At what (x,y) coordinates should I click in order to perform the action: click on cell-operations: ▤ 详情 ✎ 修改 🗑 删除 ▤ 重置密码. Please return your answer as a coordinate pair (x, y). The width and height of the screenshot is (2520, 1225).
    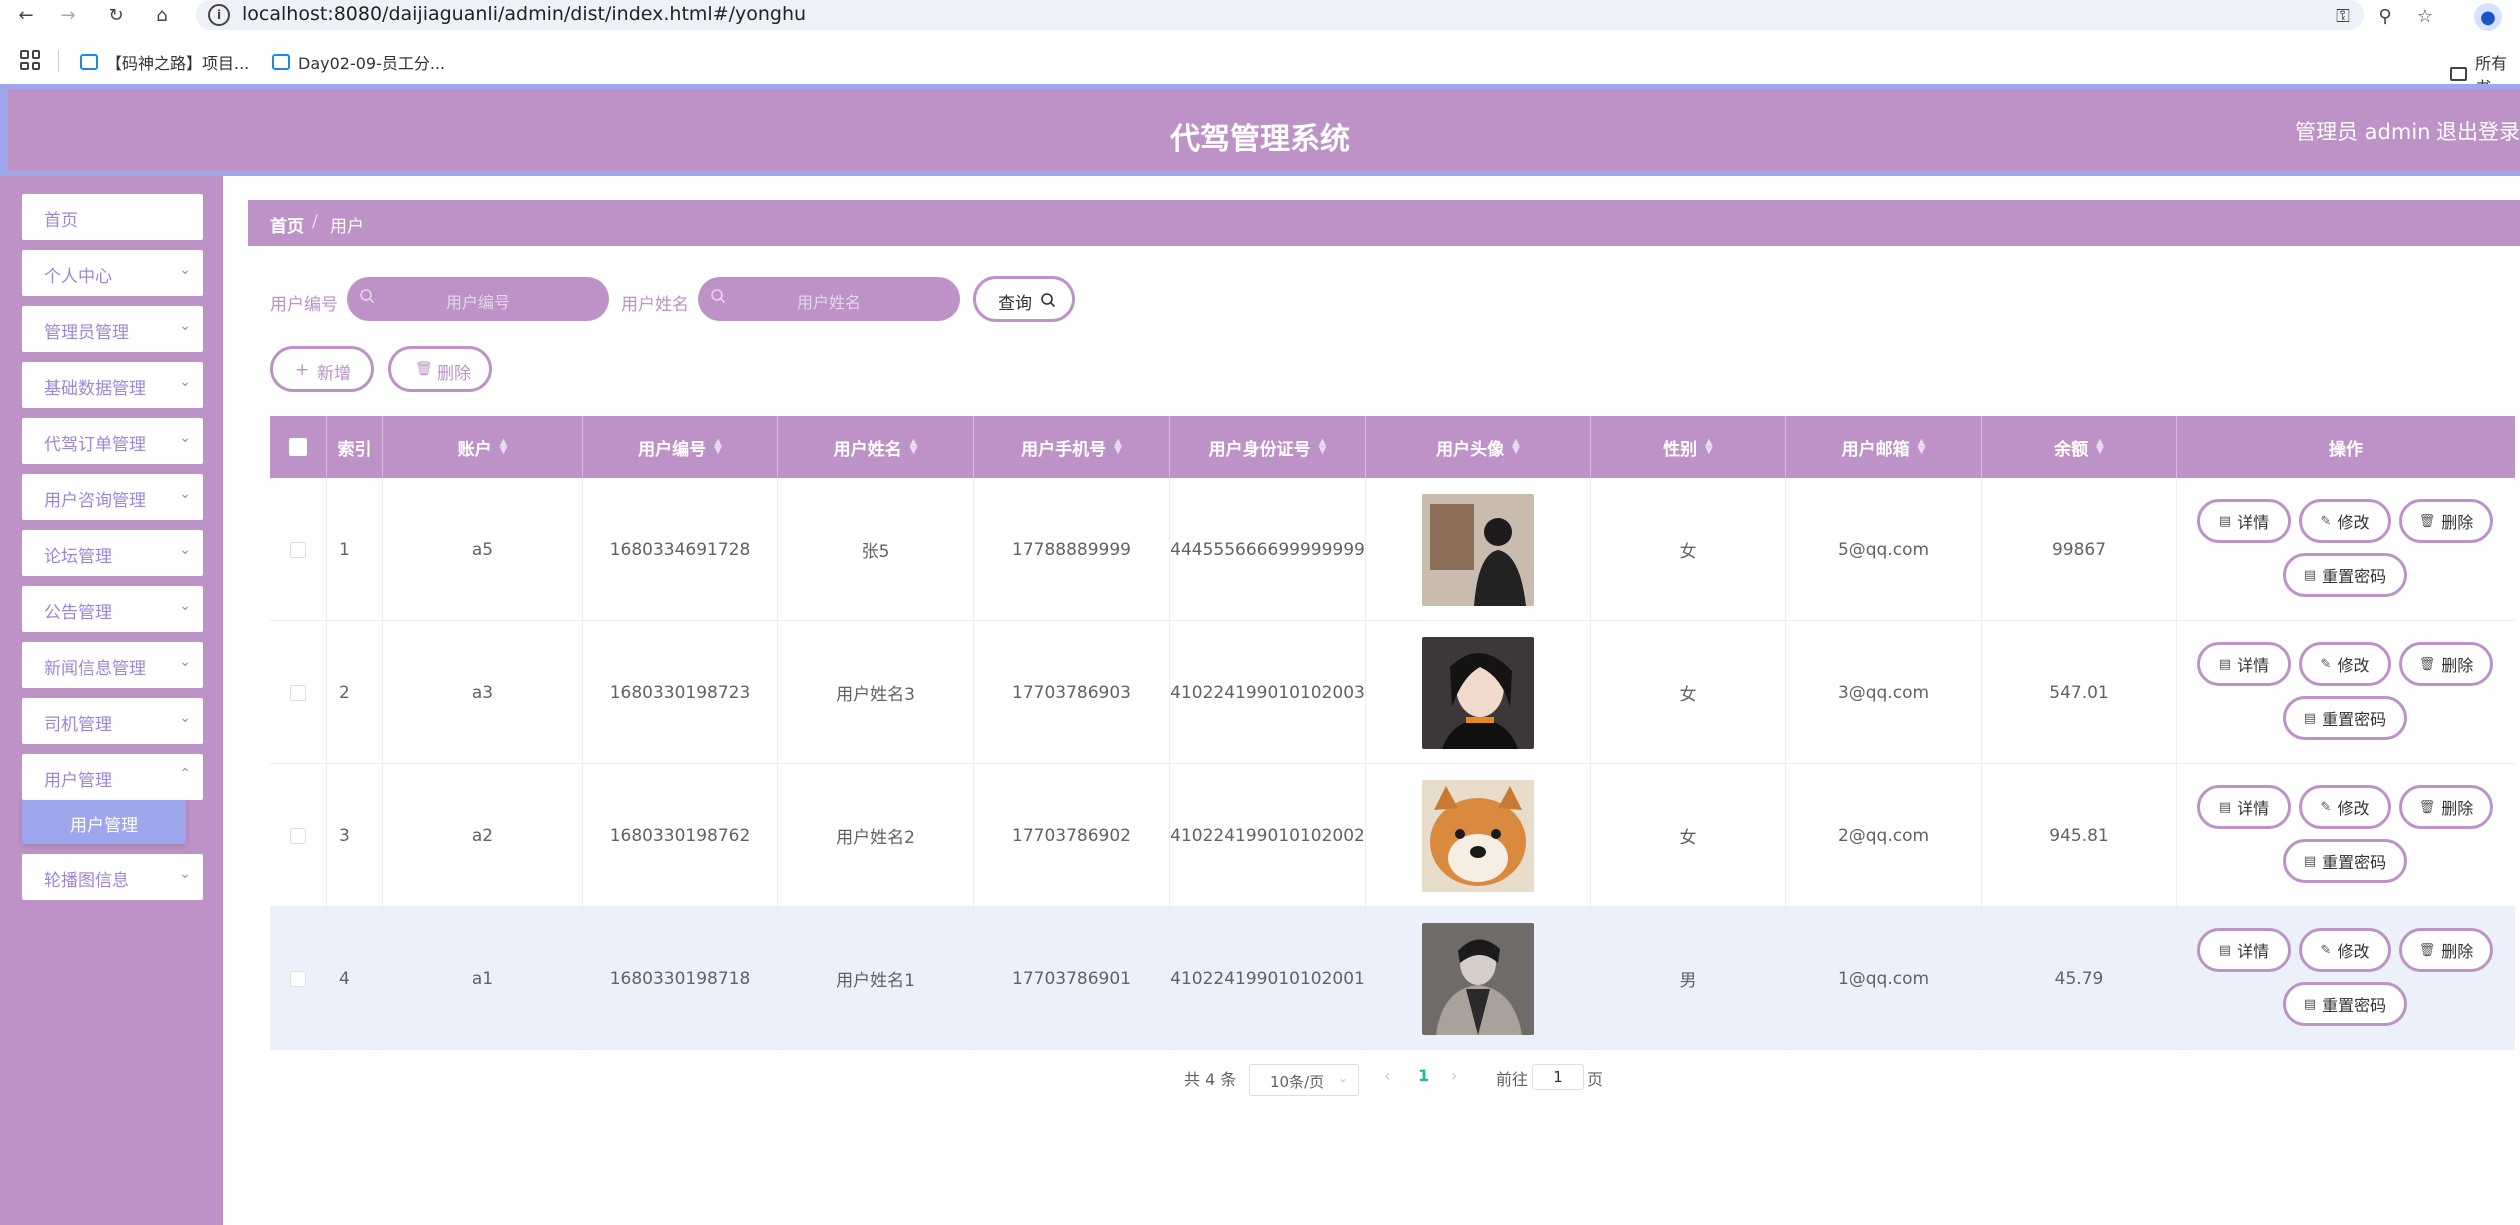
    Looking at the image, I should click on (2346, 549).